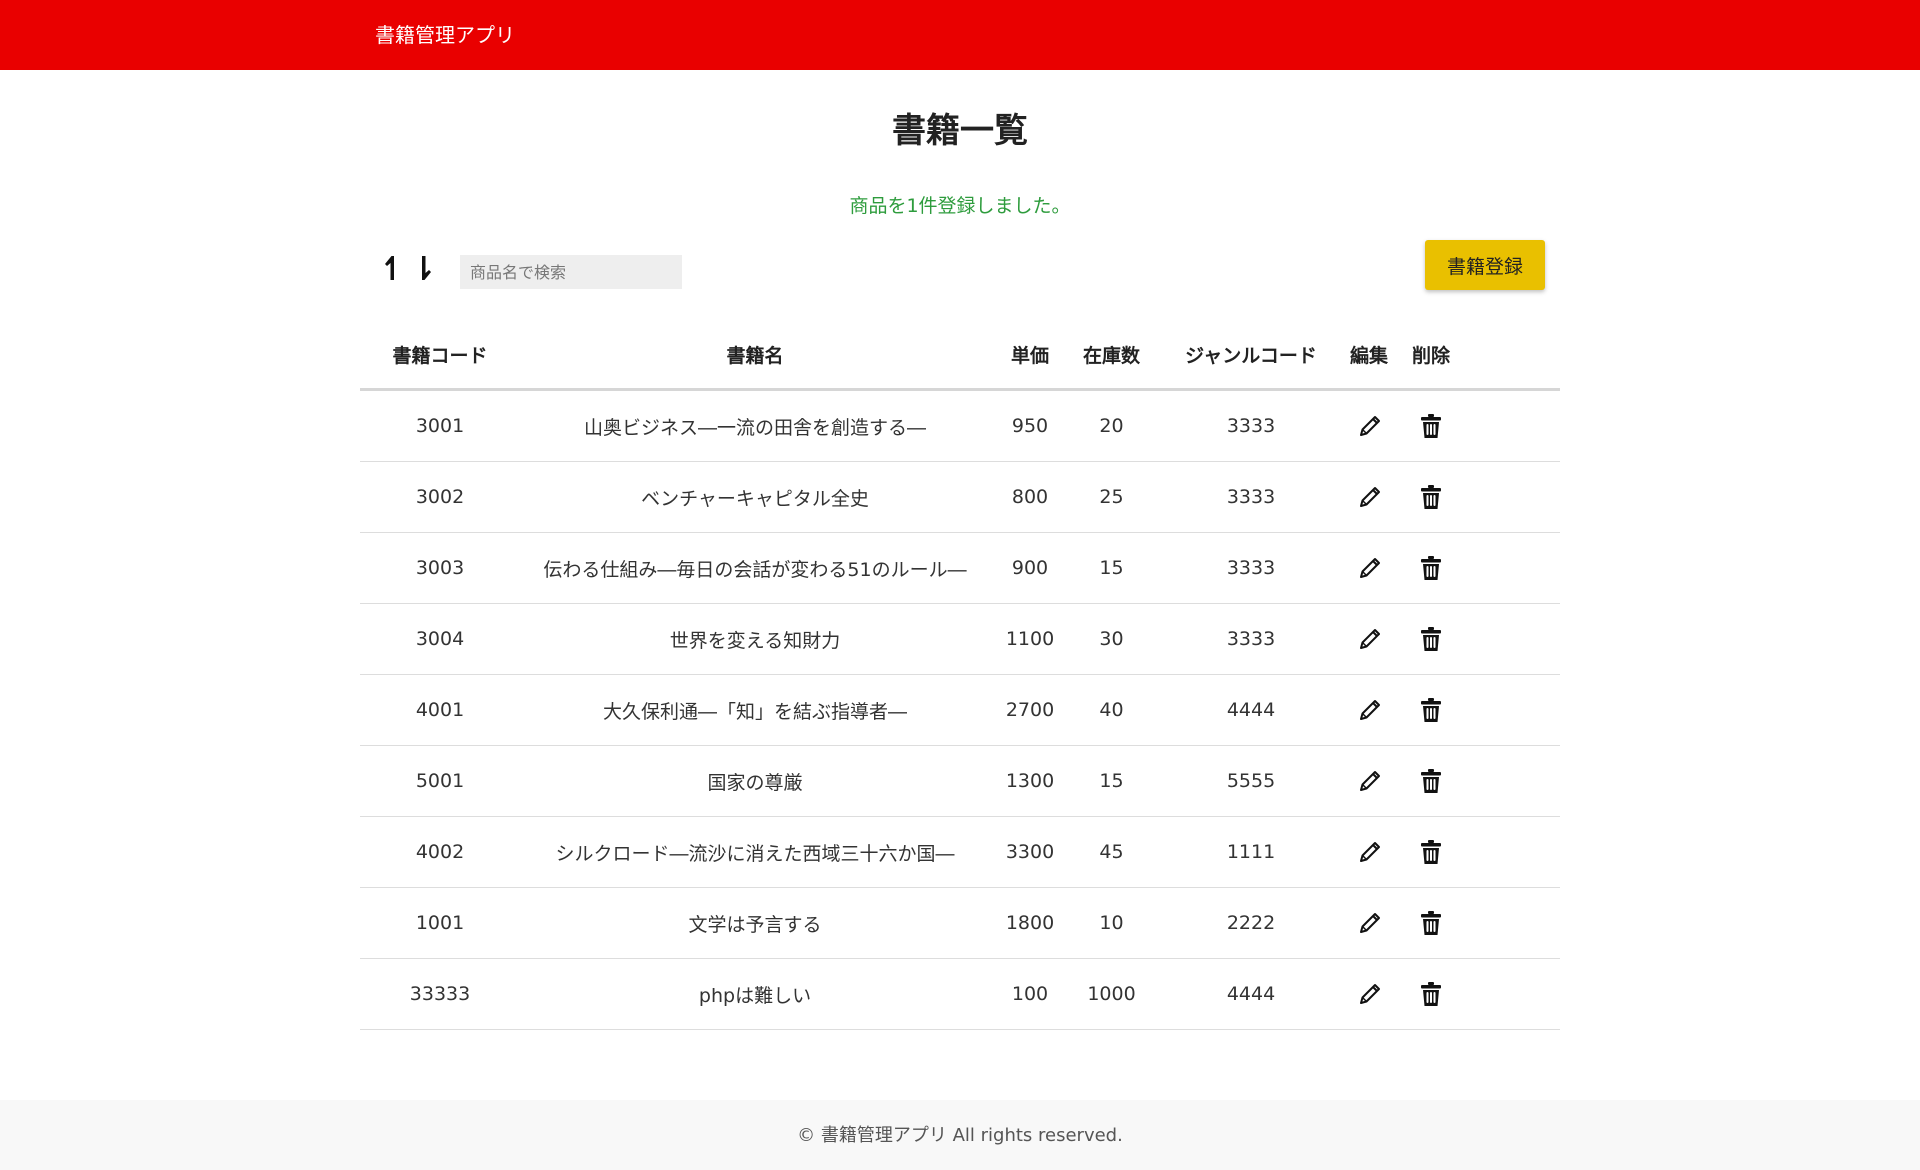 The image size is (1920, 1170). Describe the element at coordinates (571, 272) in the screenshot. I see `search-input` at that location.